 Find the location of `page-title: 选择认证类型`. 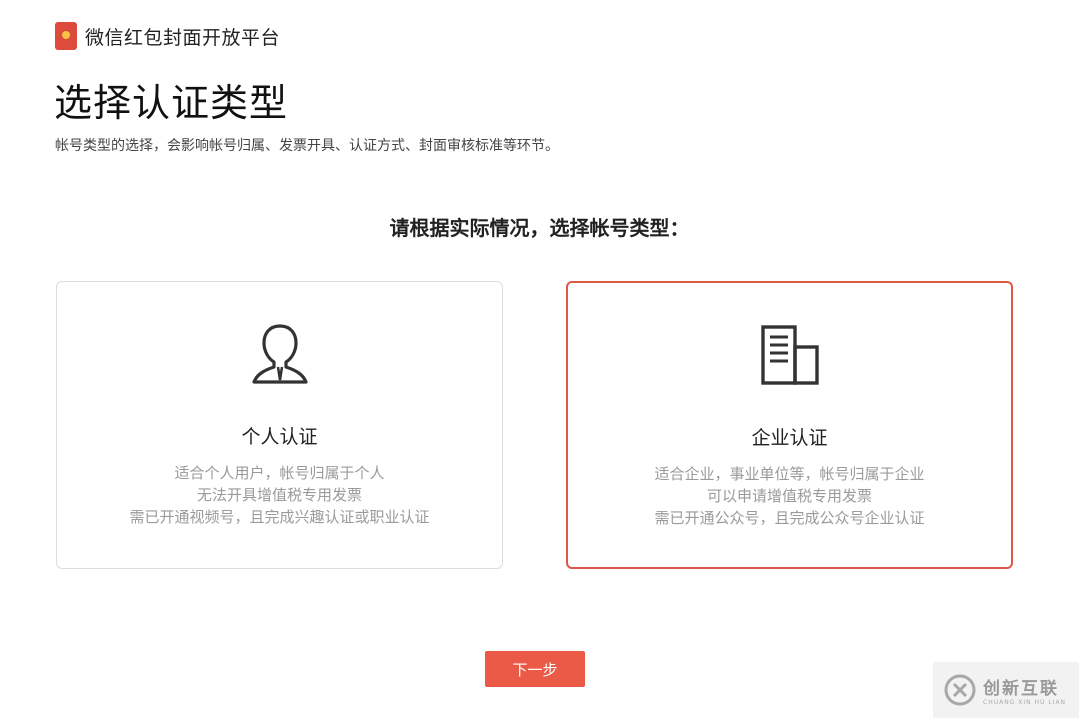

page-title: 选择认证类型 is located at coordinates (171, 103).